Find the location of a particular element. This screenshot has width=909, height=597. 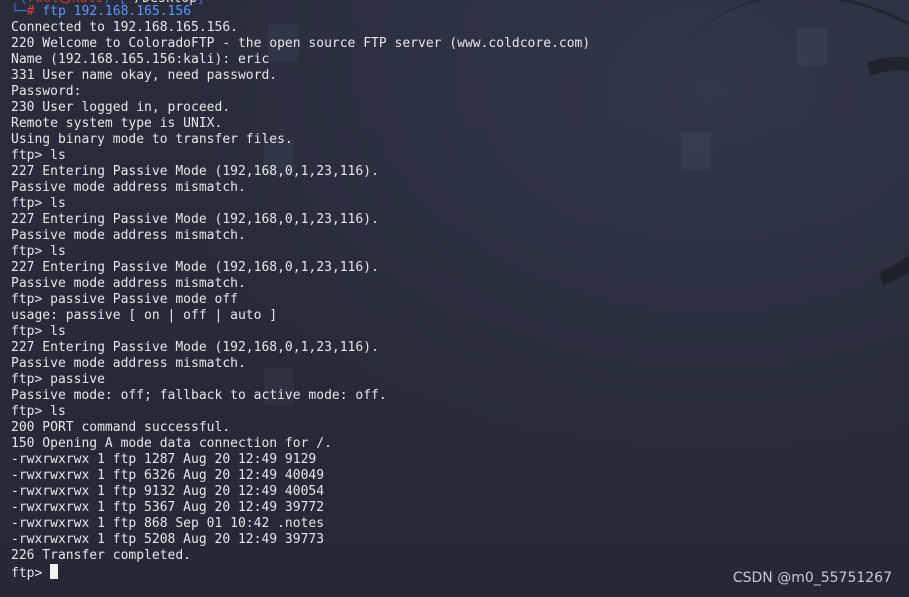

text-cursor is located at coordinates (54, 571).